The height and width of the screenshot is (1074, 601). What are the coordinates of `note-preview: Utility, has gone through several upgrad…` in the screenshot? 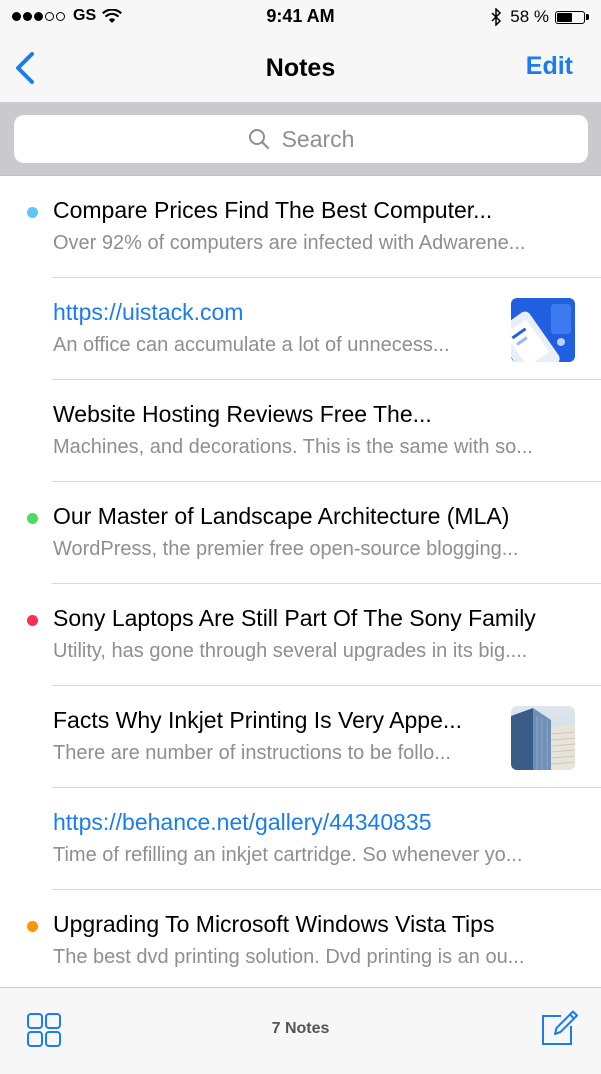 It's located at (290, 651).